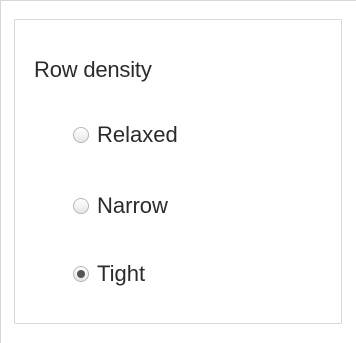  I want to click on radio-tight, so click(81, 274).